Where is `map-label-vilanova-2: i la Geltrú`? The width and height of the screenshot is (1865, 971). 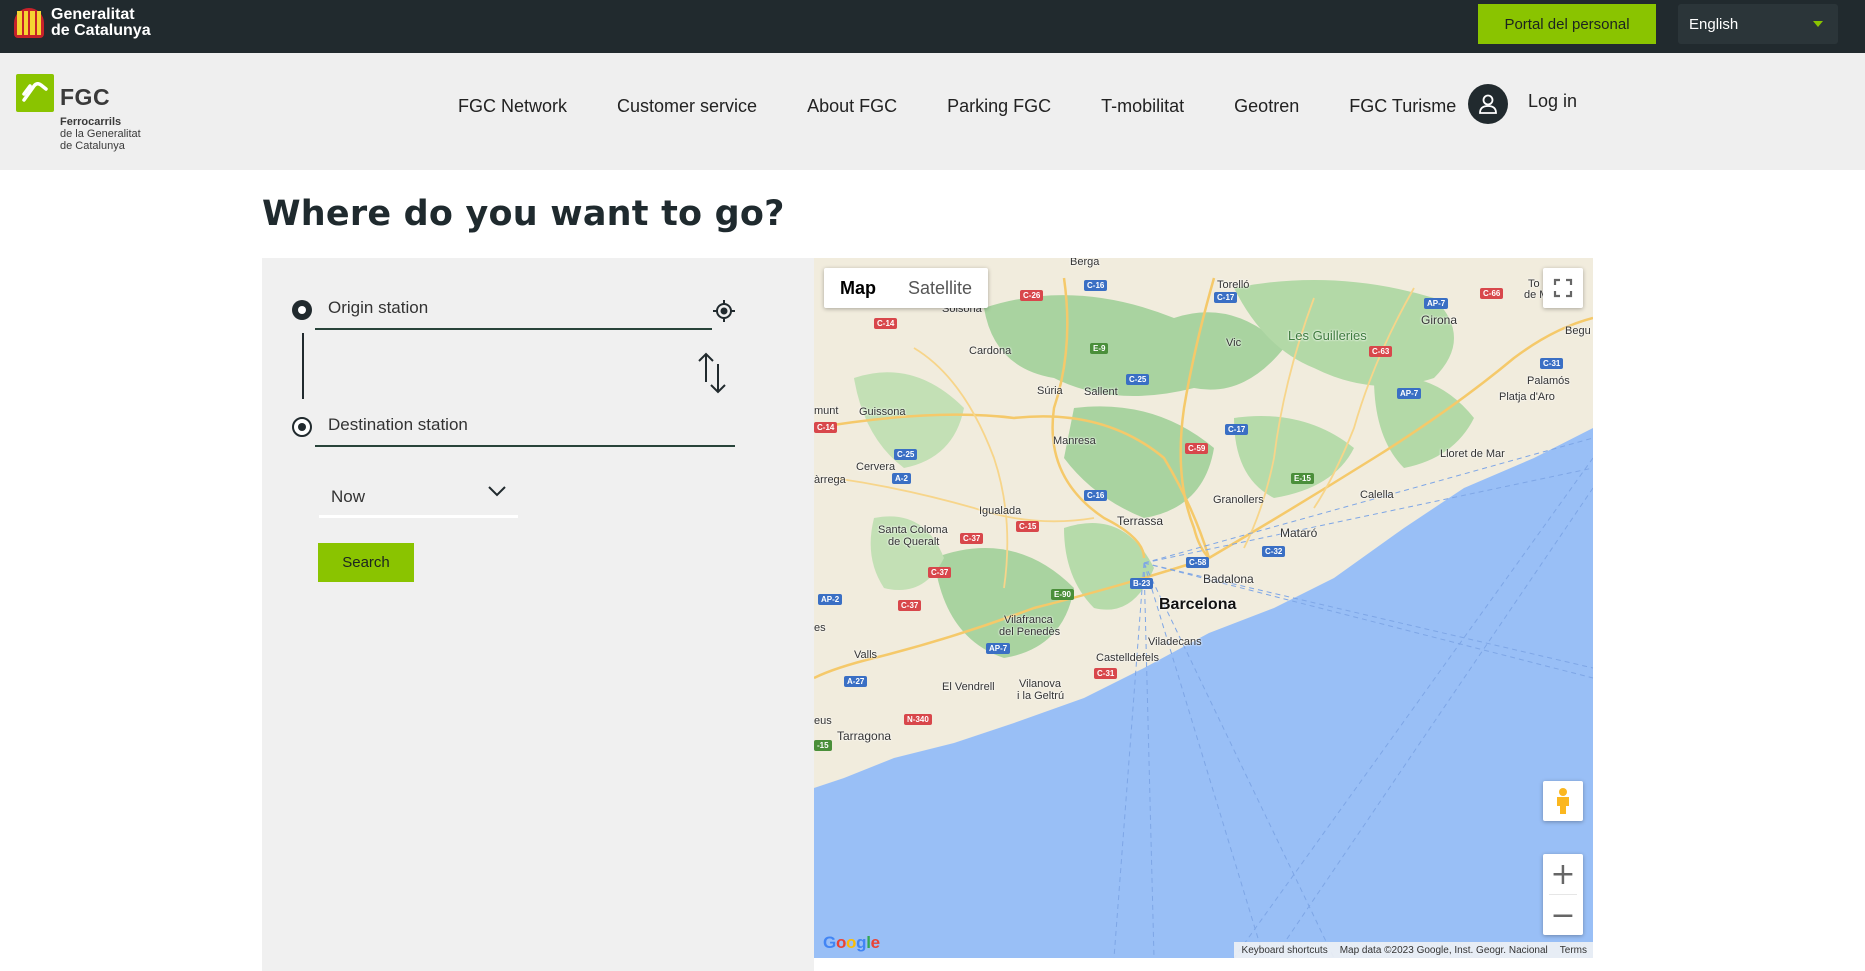 map-label-vilanova-2: i la Geltrú is located at coordinates (1041, 696).